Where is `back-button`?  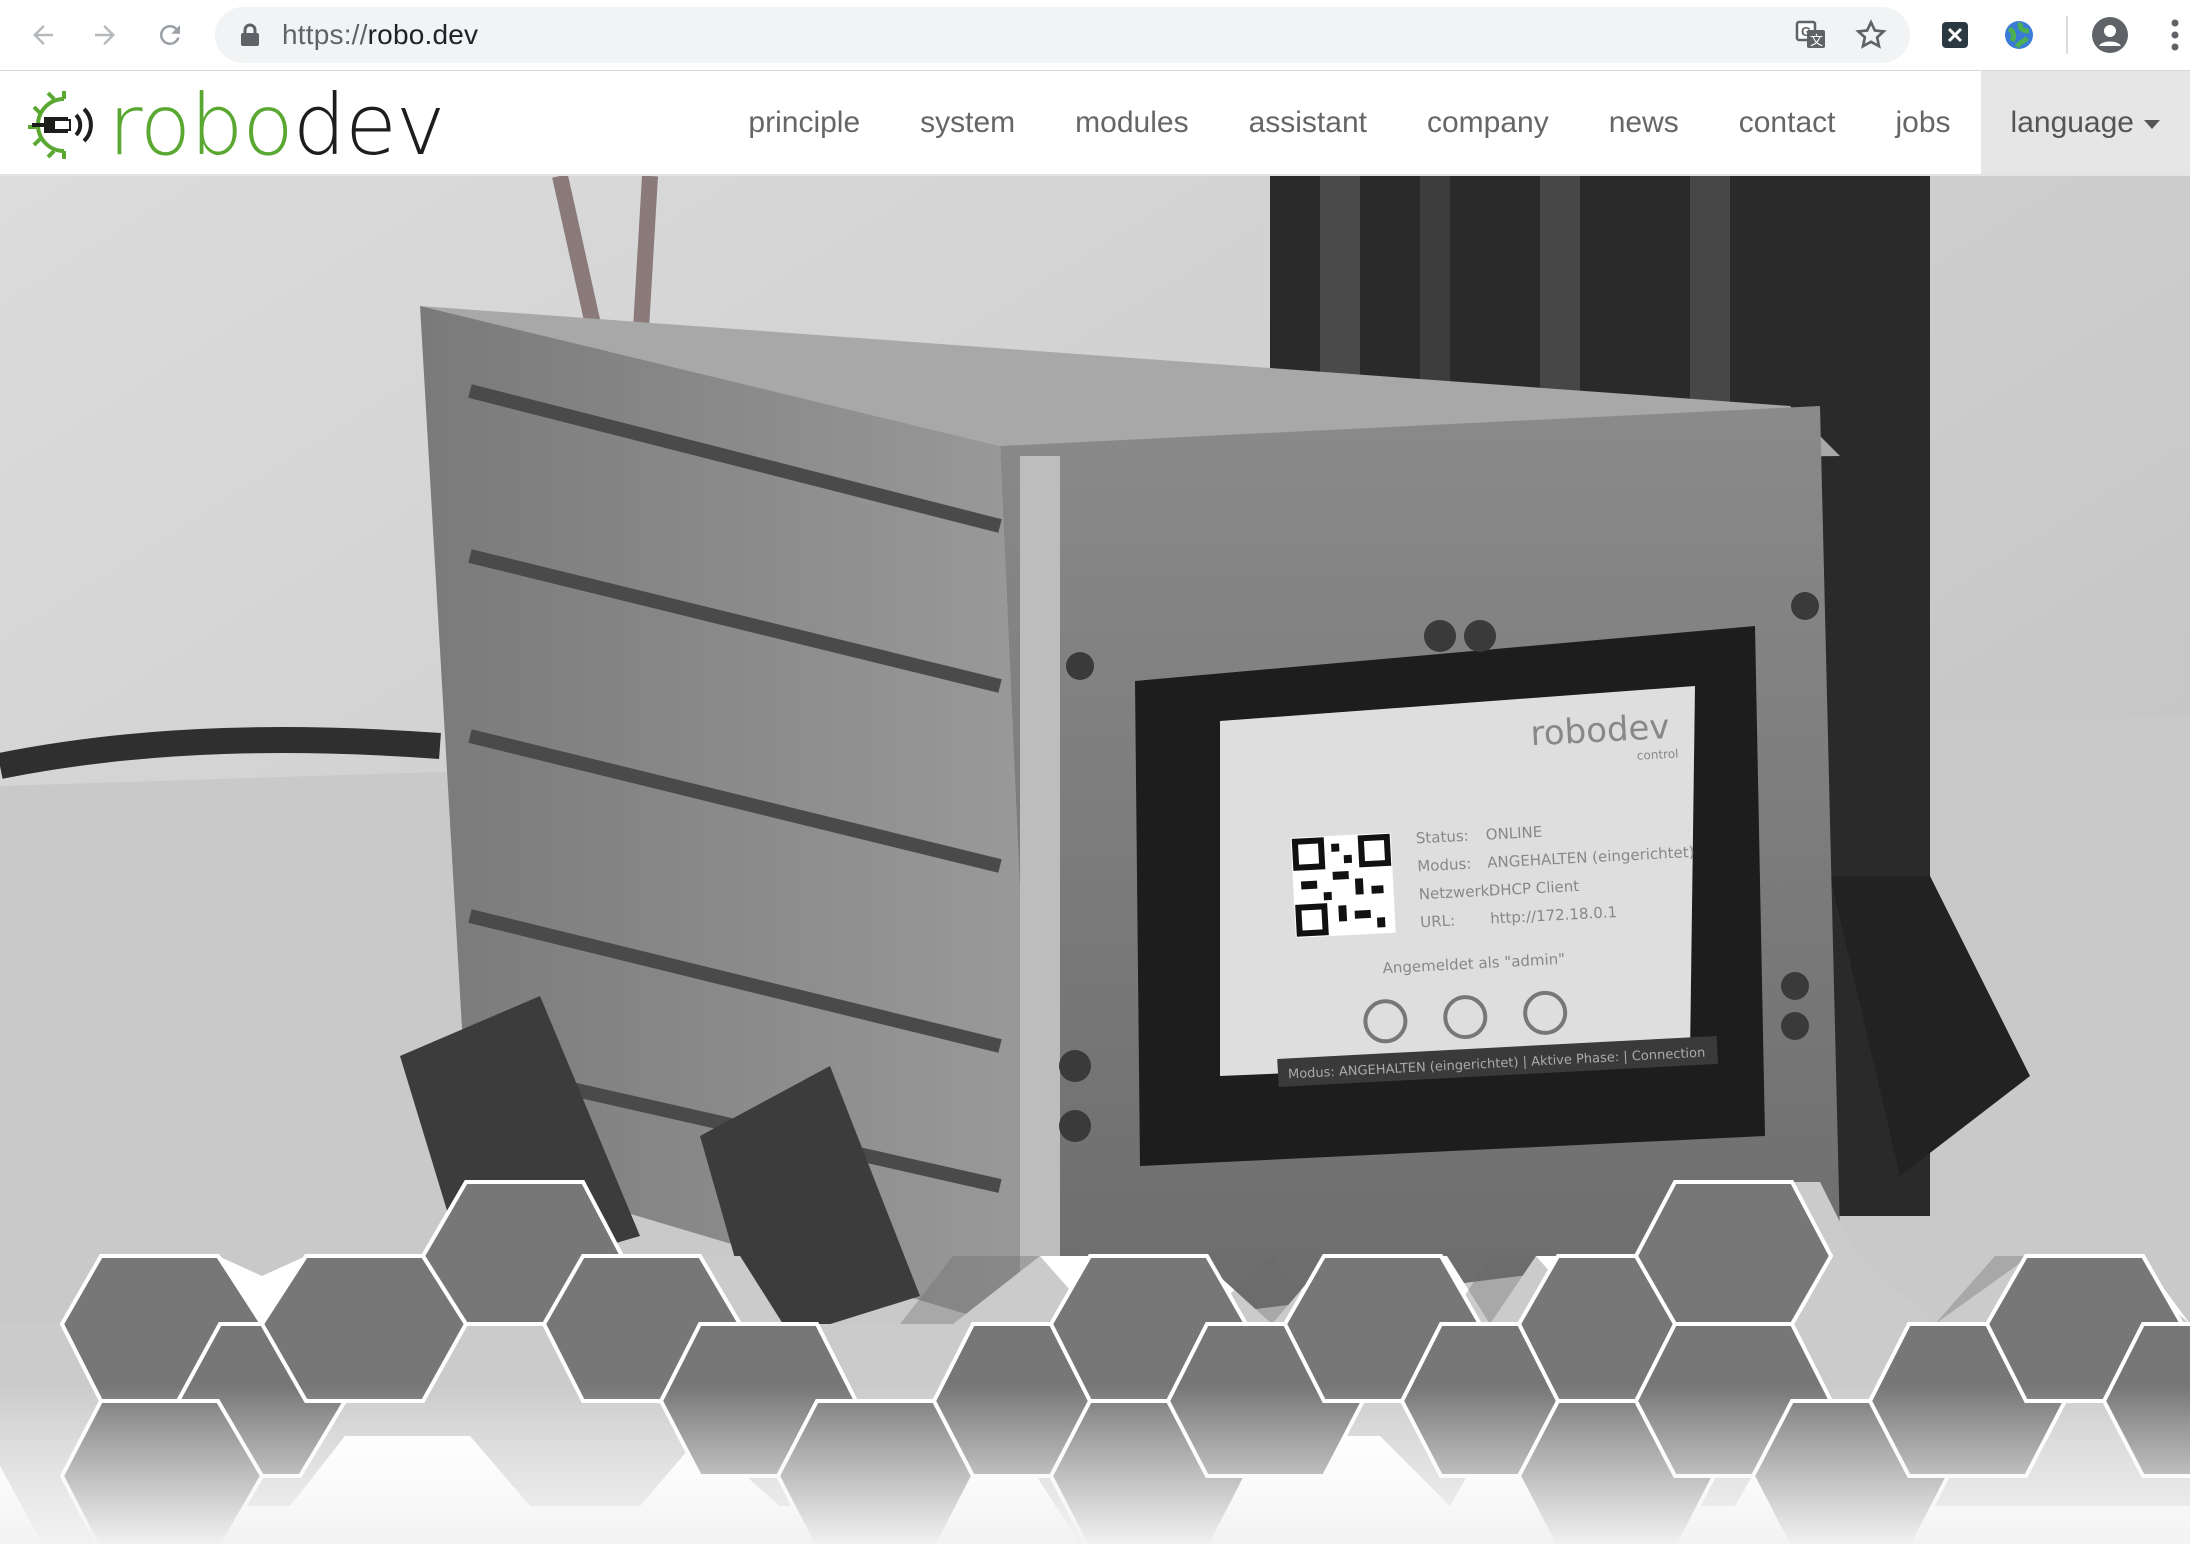
back-button is located at coordinates (43, 35).